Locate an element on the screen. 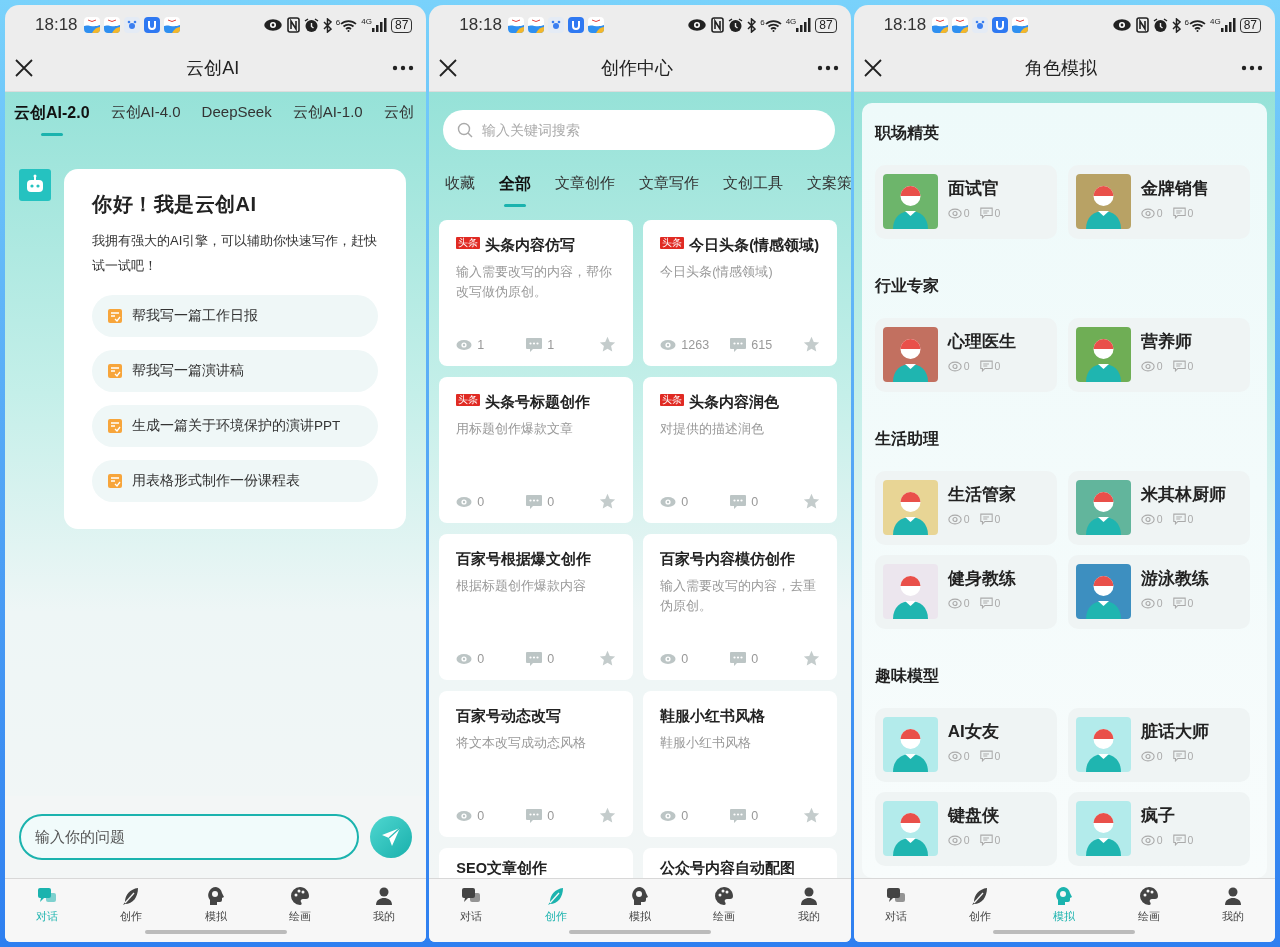  search-field: 输入关键词搜索 is located at coordinates (639, 130).